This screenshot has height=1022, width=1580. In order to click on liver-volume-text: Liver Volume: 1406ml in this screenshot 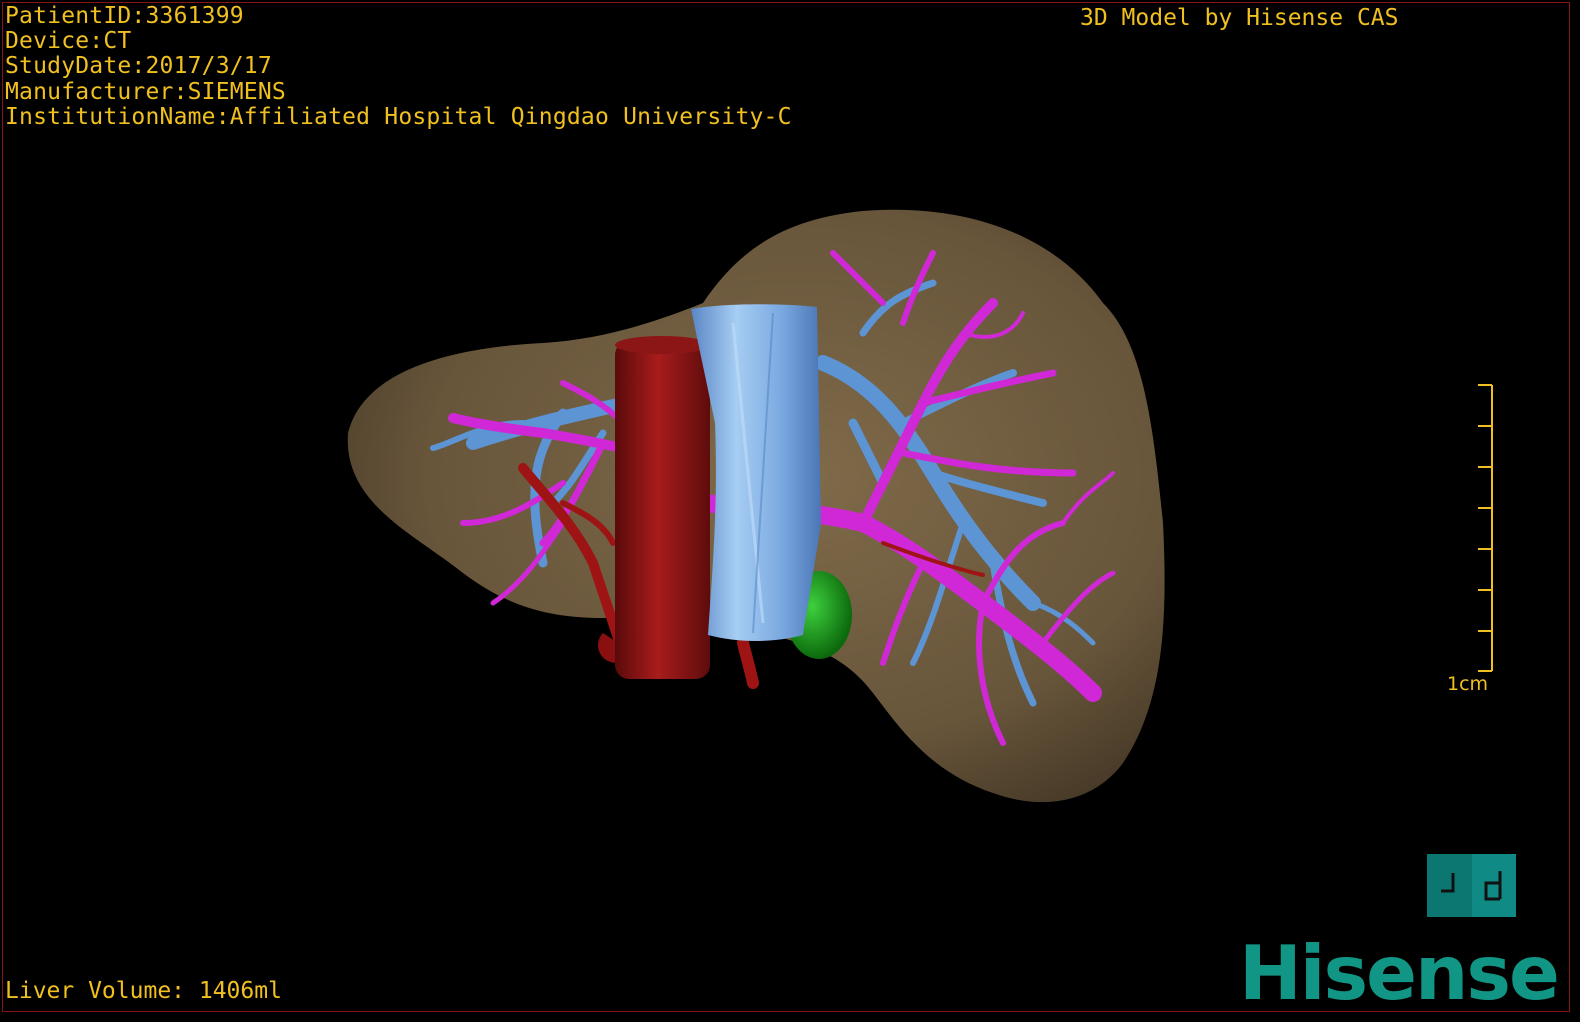, I will do `click(143, 991)`.